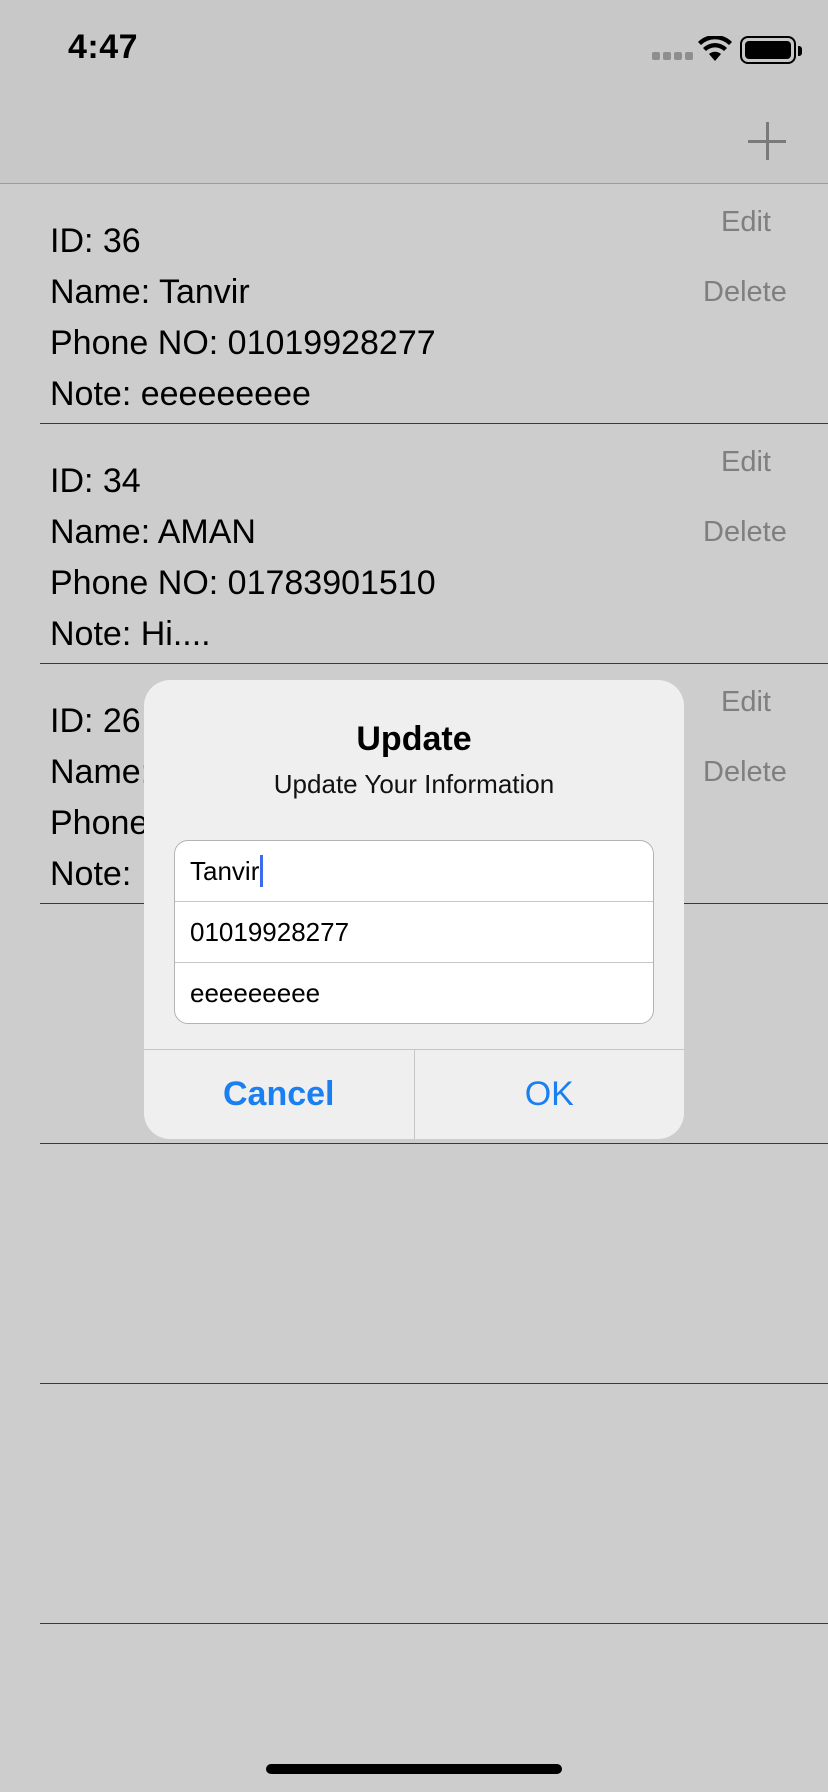  I want to click on text-cursor, so click(262, 871).